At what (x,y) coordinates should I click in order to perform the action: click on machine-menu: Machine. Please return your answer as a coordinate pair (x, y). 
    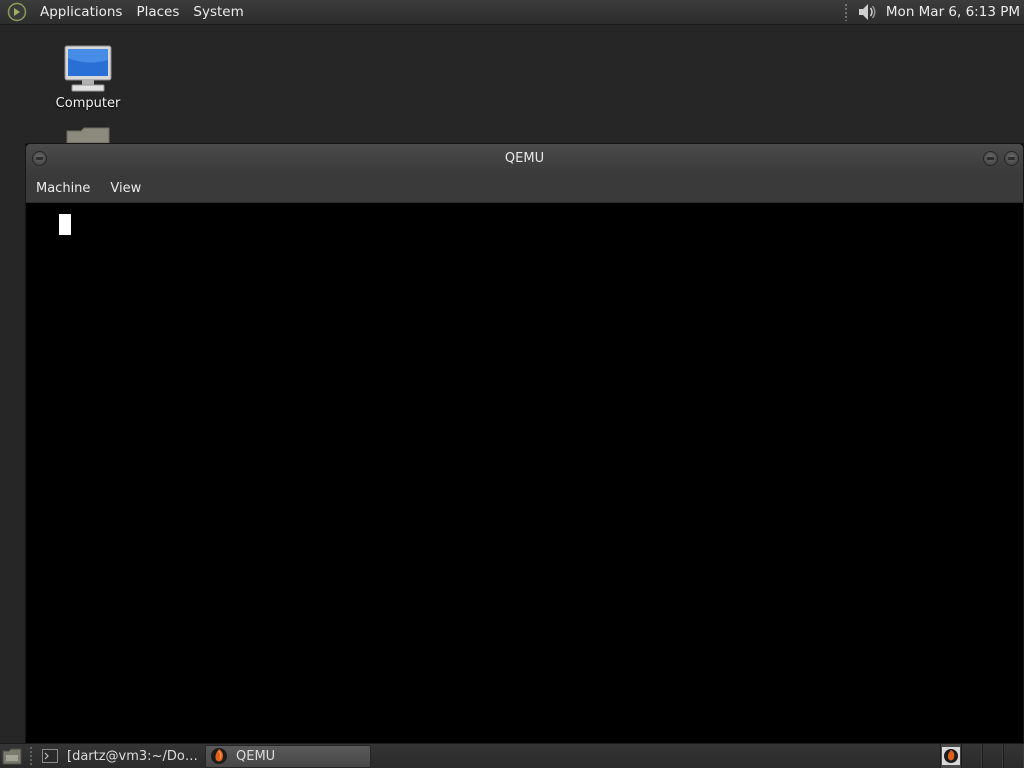
    Looking at the image, I should click on (63, 188).